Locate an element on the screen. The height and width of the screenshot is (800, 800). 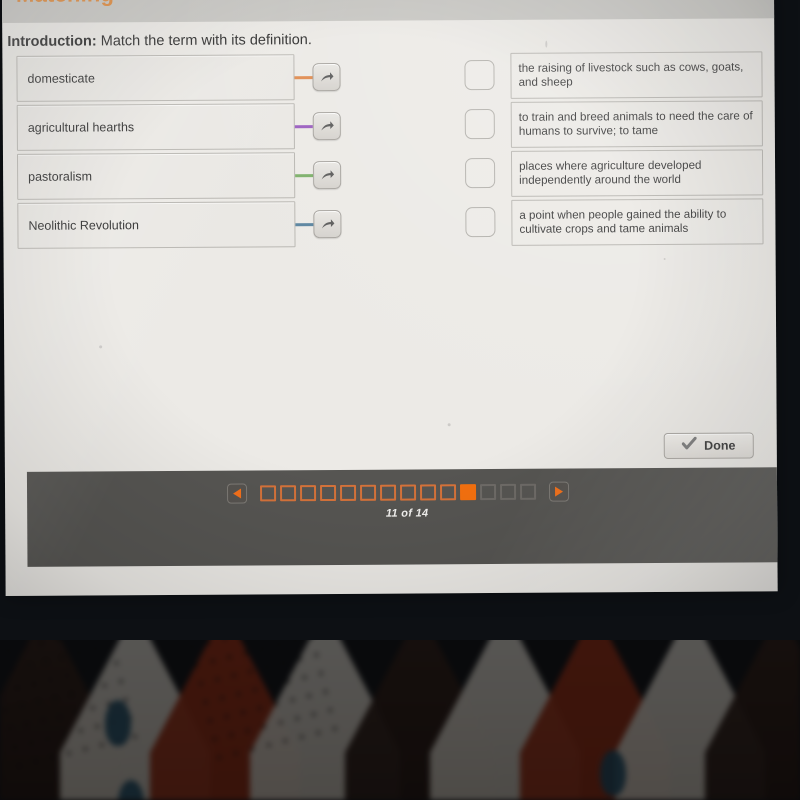
page-counter: 11 of 14 is located at coordinates (407, 513).